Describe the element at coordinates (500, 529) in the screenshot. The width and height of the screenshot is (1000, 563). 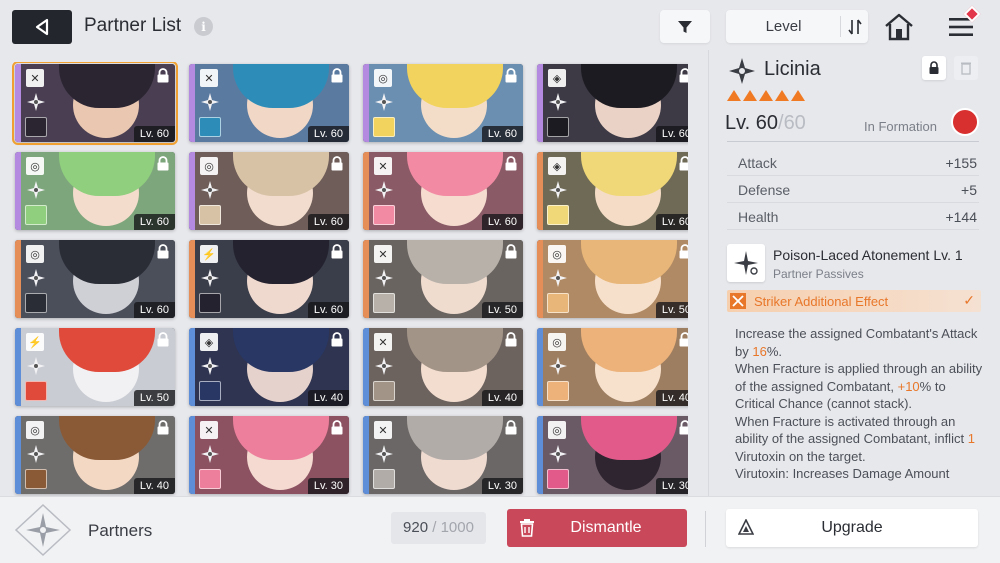
I see `bottom-bar: Partners 920 / 1000 Dismantle Upgrade` at that location.